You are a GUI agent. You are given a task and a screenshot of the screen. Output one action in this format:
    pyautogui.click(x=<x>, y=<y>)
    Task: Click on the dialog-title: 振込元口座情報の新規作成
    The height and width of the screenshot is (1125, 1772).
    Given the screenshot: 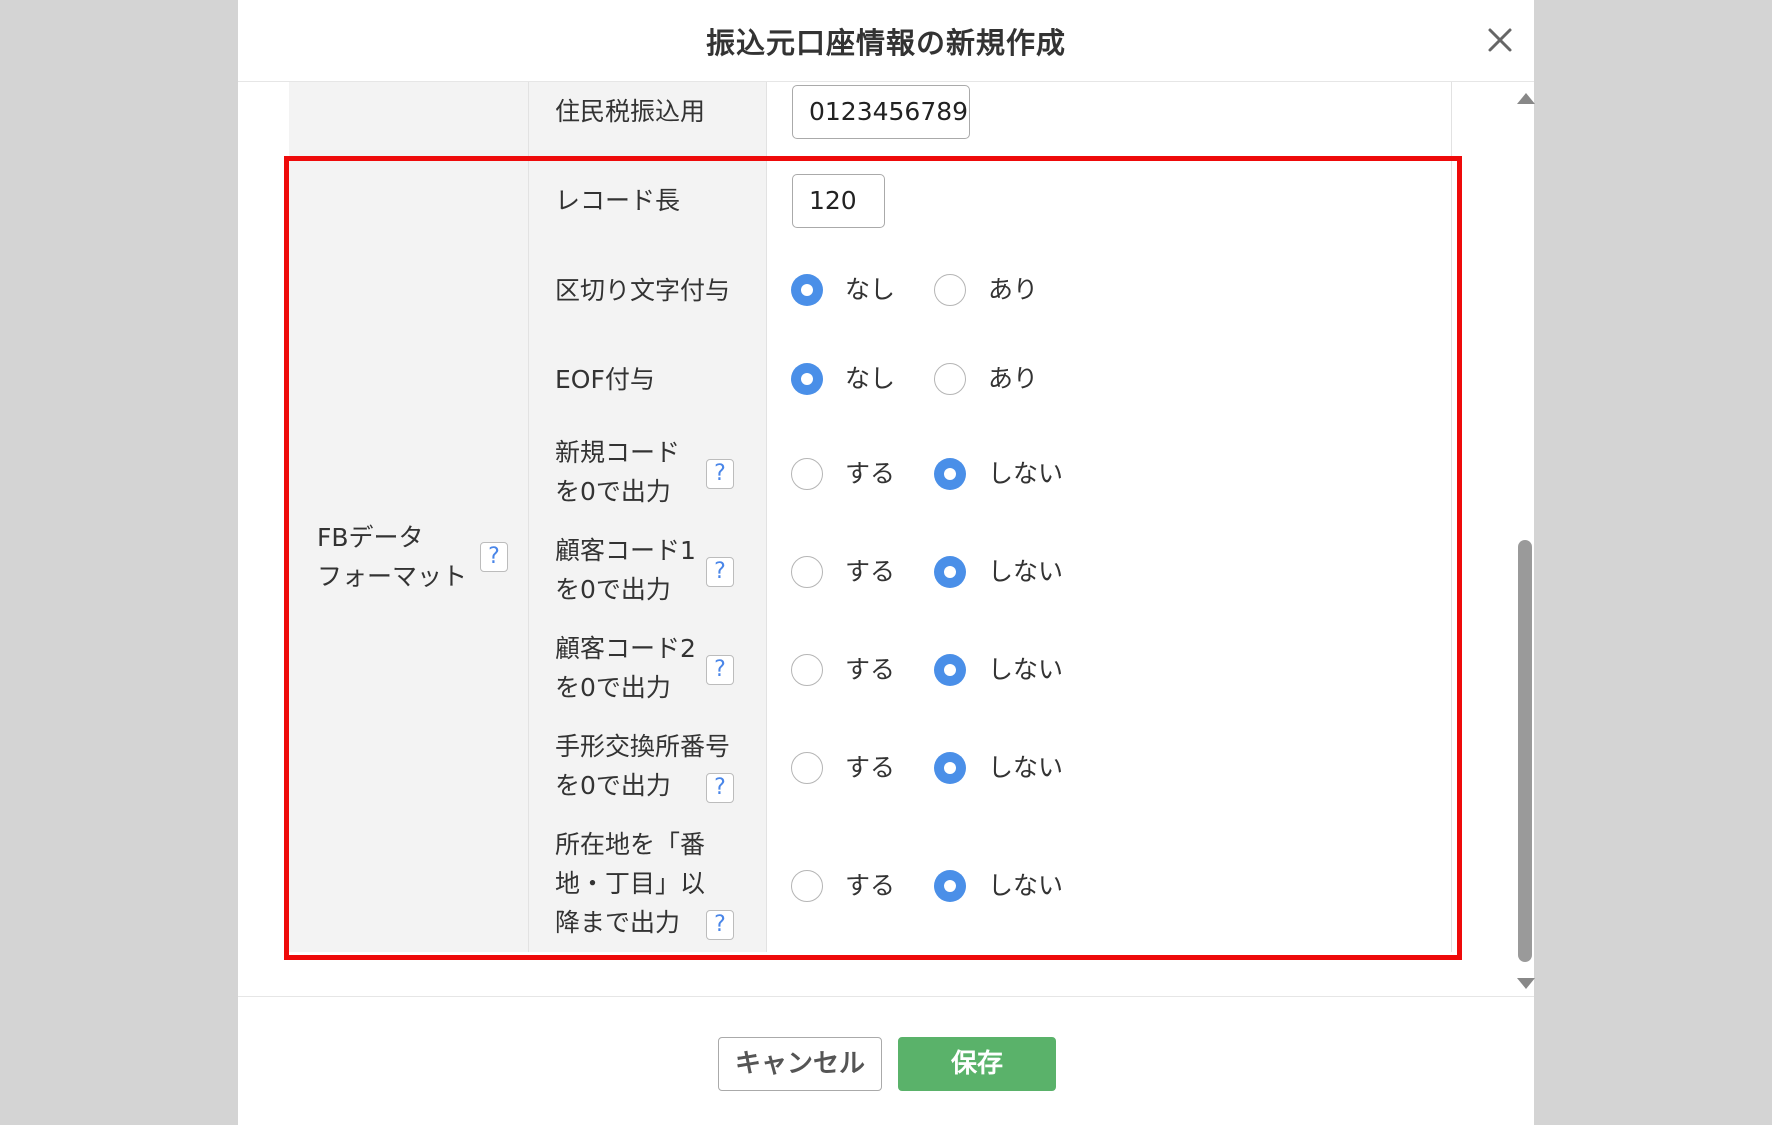 What is the action you would take?
    pyautogui.click(x=885, y=43)
    